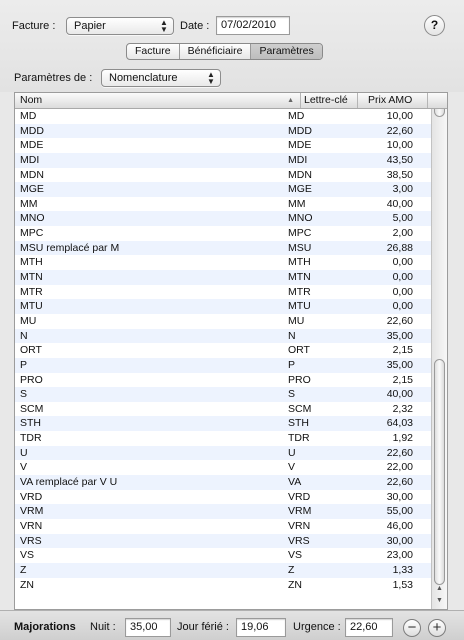 The width and height of the screenshot is (464, 640). What do you see at coordinates (195, 26) in the screenshot?
I see `date-label: Date :` at bounding box center [195, 26].